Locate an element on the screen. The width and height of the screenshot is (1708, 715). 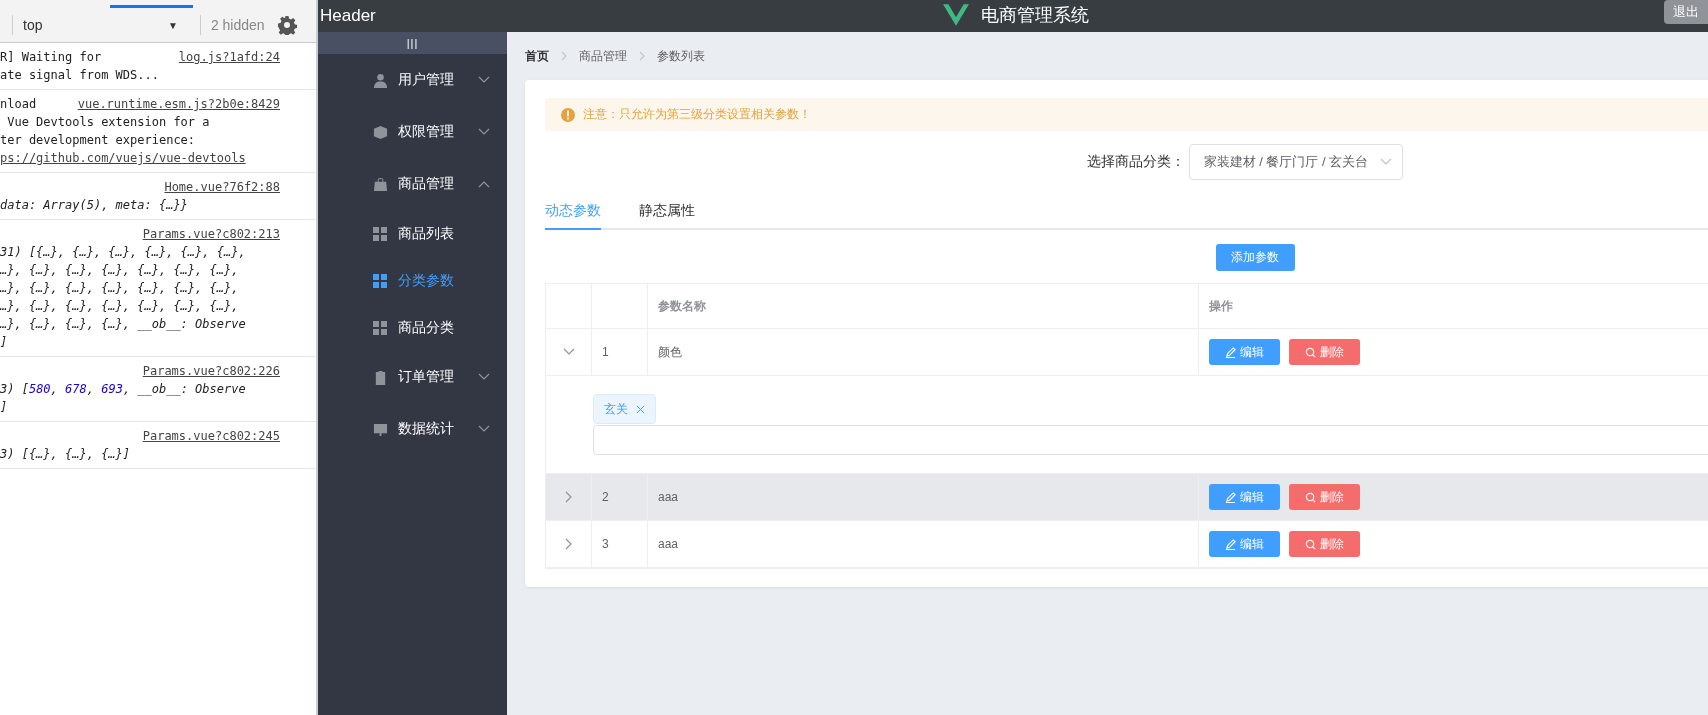
menu-item: 订单管理 is located at coordinates (412, 377).